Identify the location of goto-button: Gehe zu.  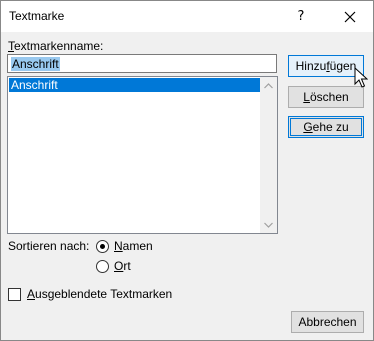
(326, 127).